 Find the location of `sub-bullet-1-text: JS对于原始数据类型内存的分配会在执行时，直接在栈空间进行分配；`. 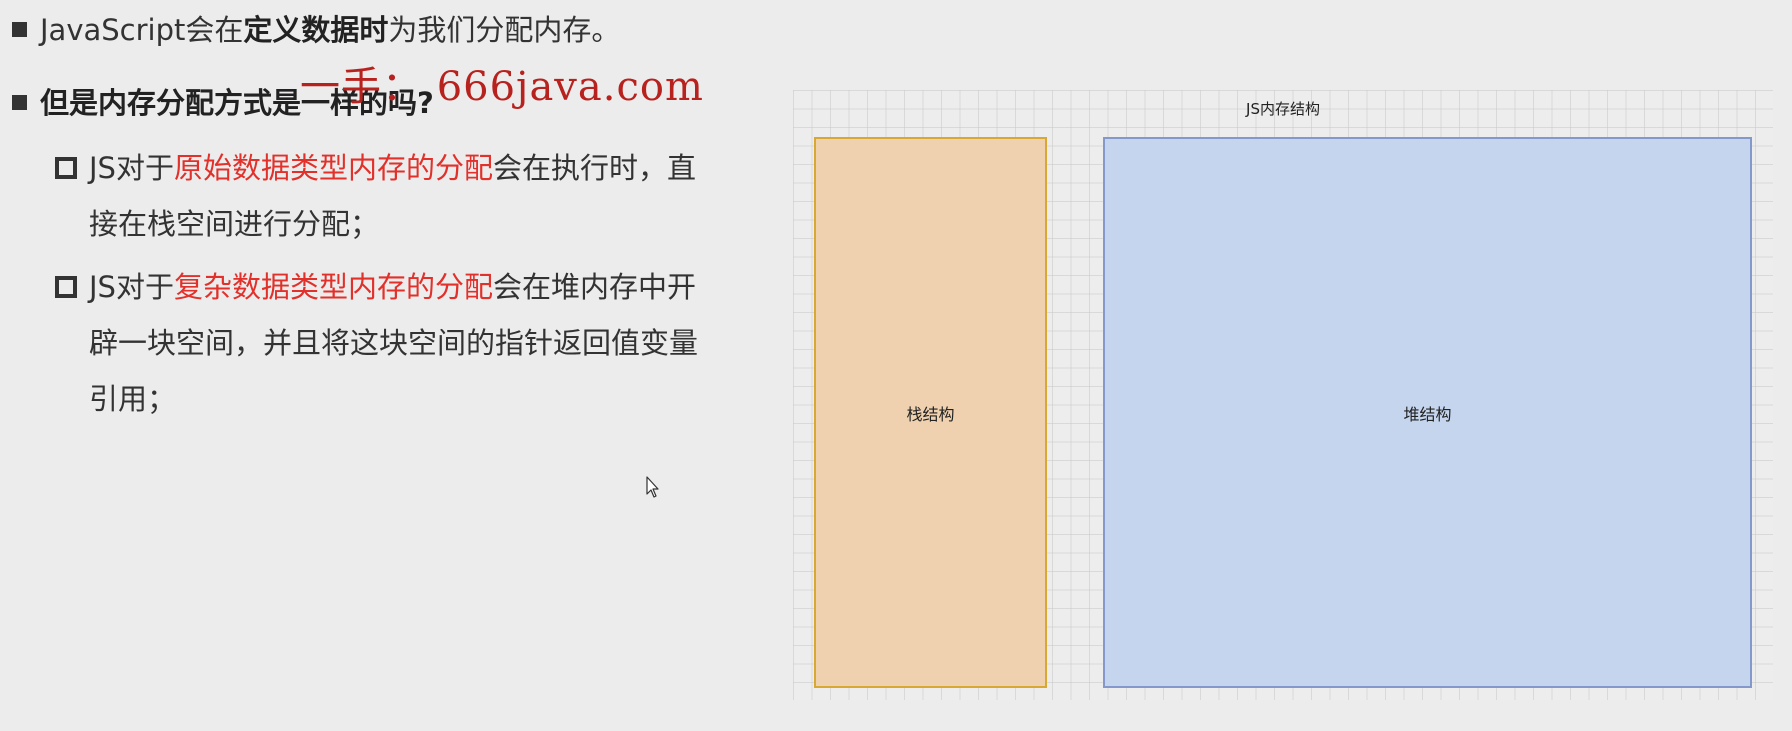

sub-bullet-1-text: JS对于原始数据类型内存的分配会在执行时，直接在栈空间进行分配； is located at coordinates (399, 196).